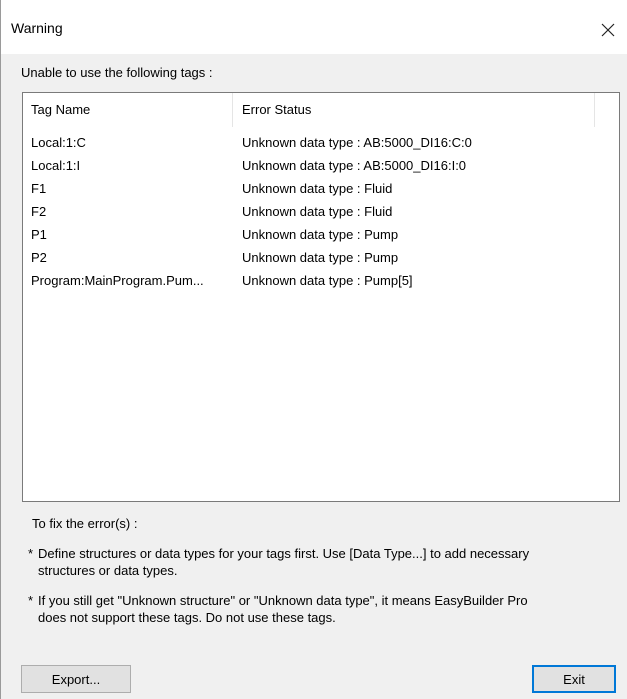 This screenshot has width=627, height=699. What do you see at coordinates (608, 30) in the screenshot?
I see `close-icon` at bounding box center [608, 30].